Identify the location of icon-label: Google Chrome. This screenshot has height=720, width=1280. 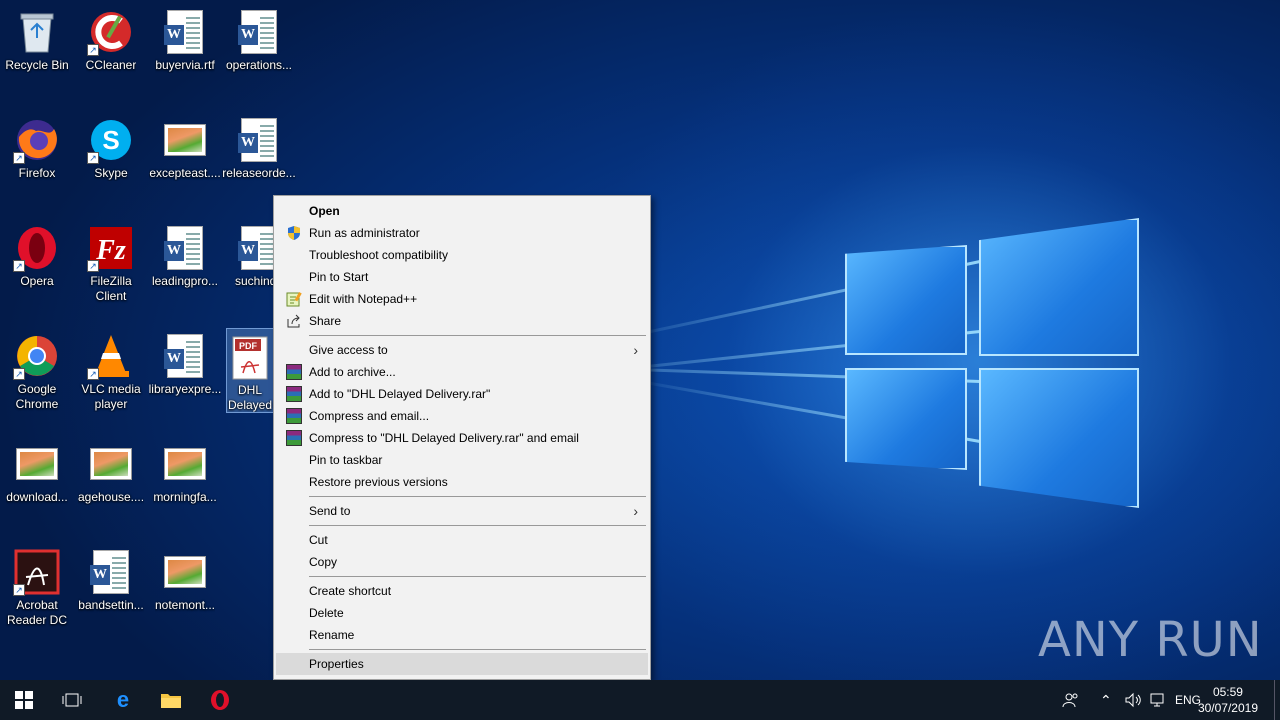
(37, 396).